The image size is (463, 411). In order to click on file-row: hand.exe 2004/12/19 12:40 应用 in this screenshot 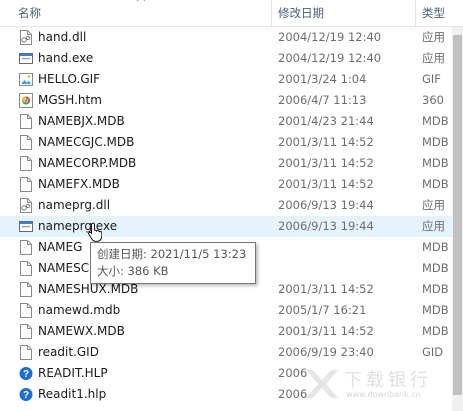, I will do `click(231, 58)`.